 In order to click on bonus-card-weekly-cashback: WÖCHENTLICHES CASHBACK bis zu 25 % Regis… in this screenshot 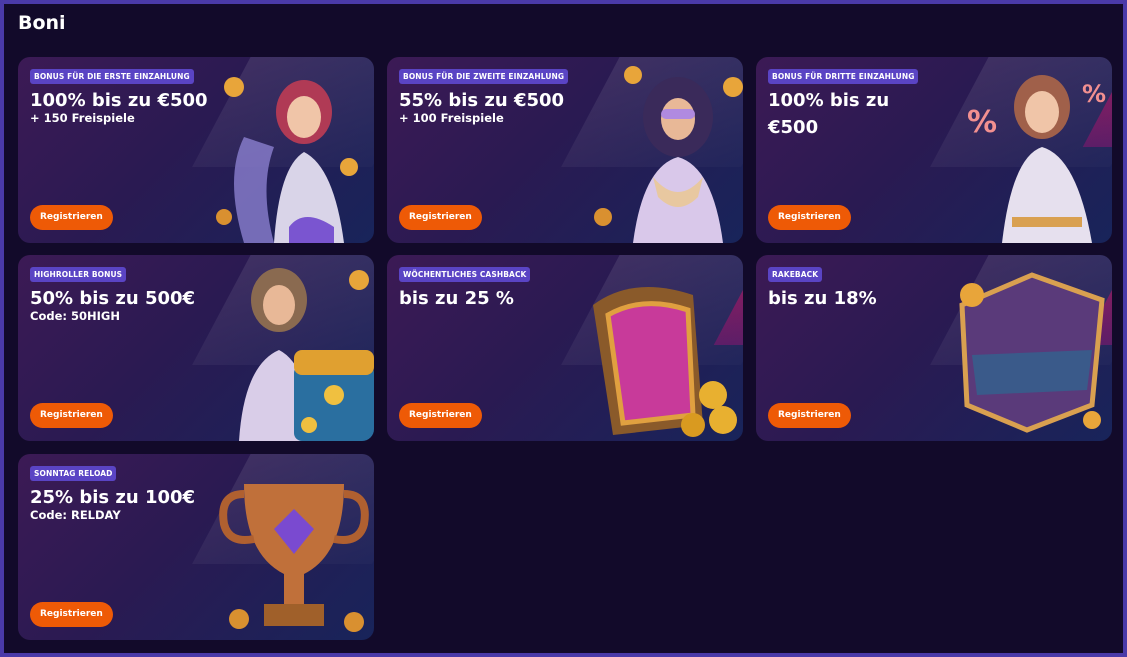, I will do `click(565, 348)`.